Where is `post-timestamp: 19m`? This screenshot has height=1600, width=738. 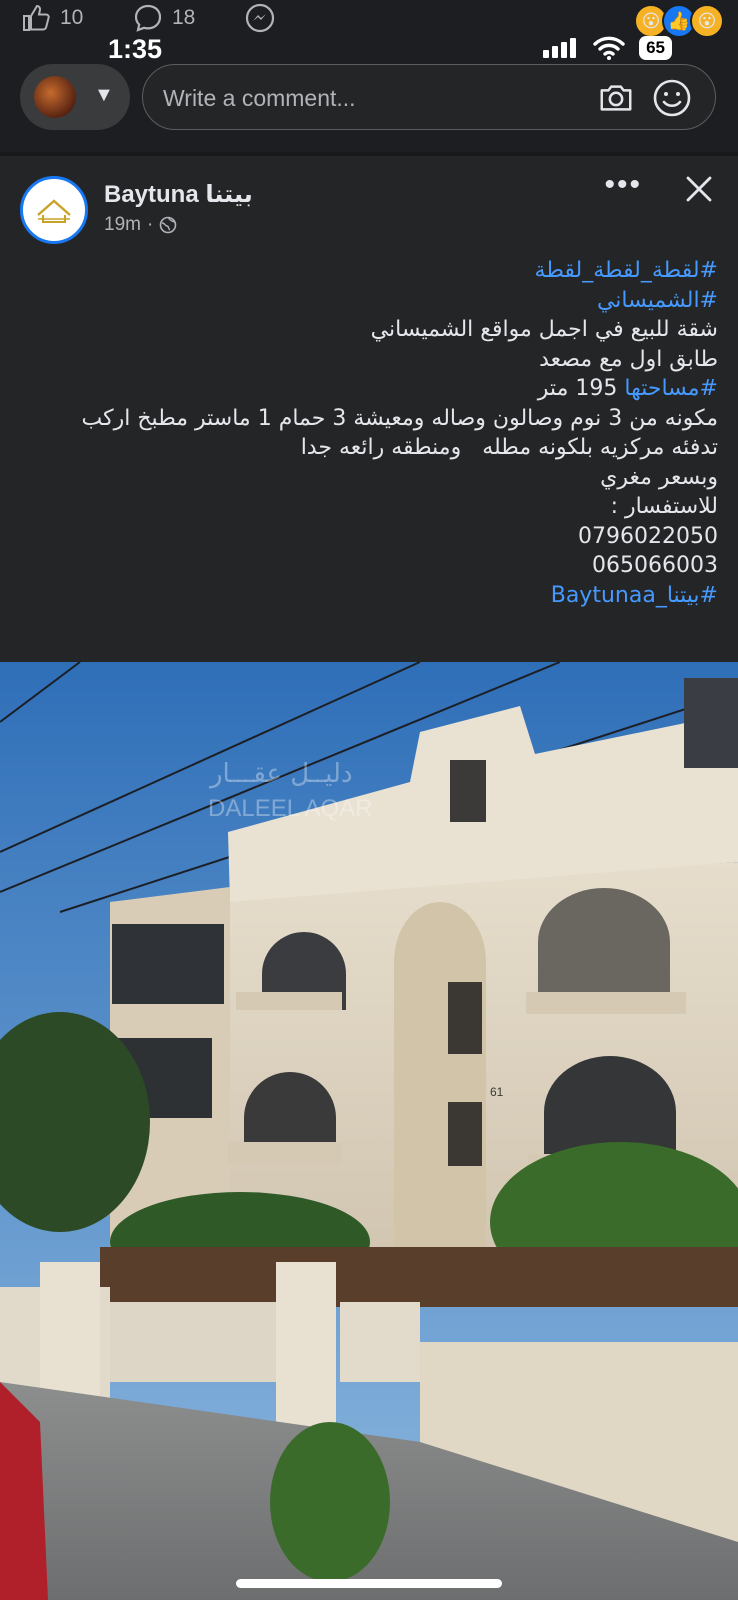
post-timestamp: 19m is located at coordinates (122, 225).